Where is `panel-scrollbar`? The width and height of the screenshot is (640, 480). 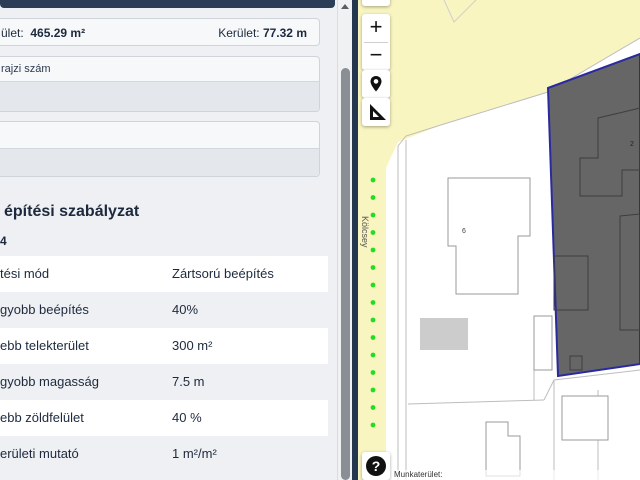
panel-scrollbar is located at coordinates (344, 240).